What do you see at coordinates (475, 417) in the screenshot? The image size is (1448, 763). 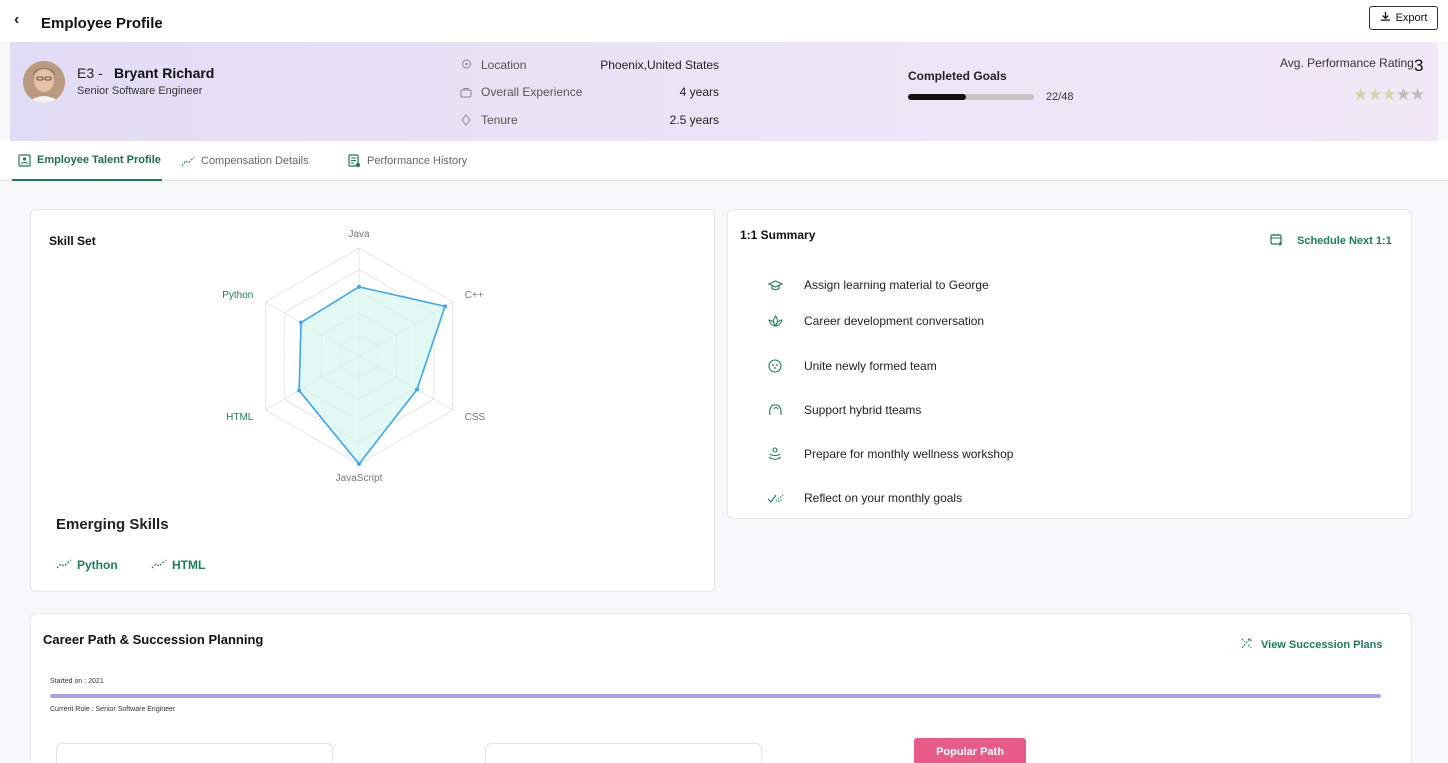 I see `radar-axis-label: CSS` at bounding box center [475, 417].